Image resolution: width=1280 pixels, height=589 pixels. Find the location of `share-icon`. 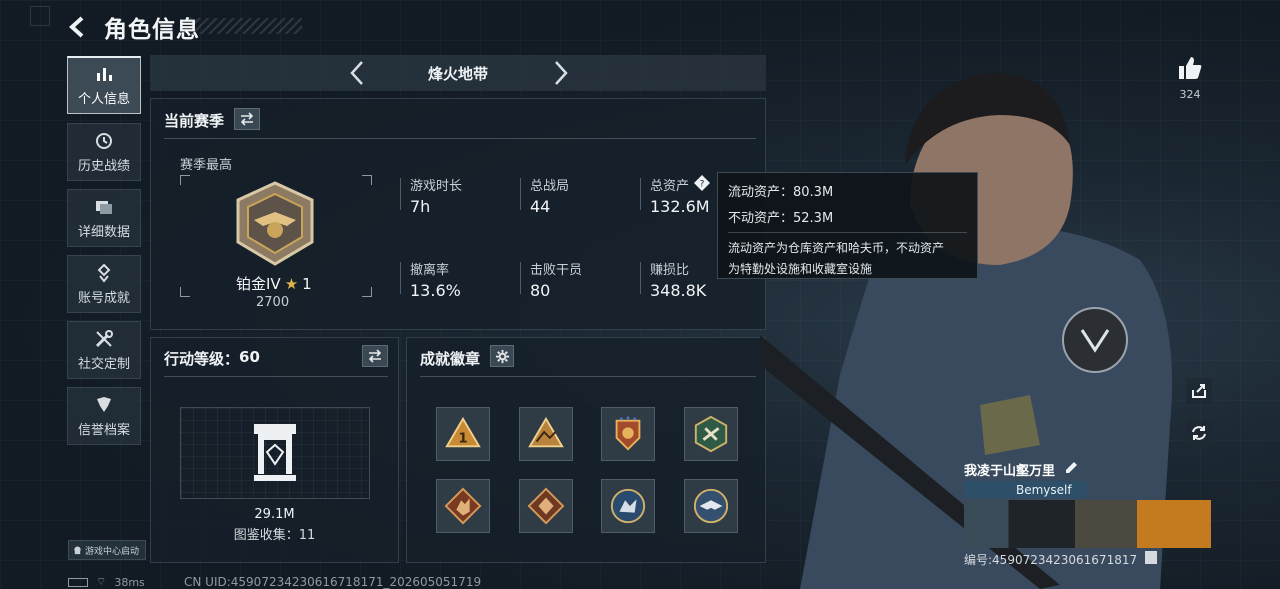

share-icon is located at coordinates (1199, 391).